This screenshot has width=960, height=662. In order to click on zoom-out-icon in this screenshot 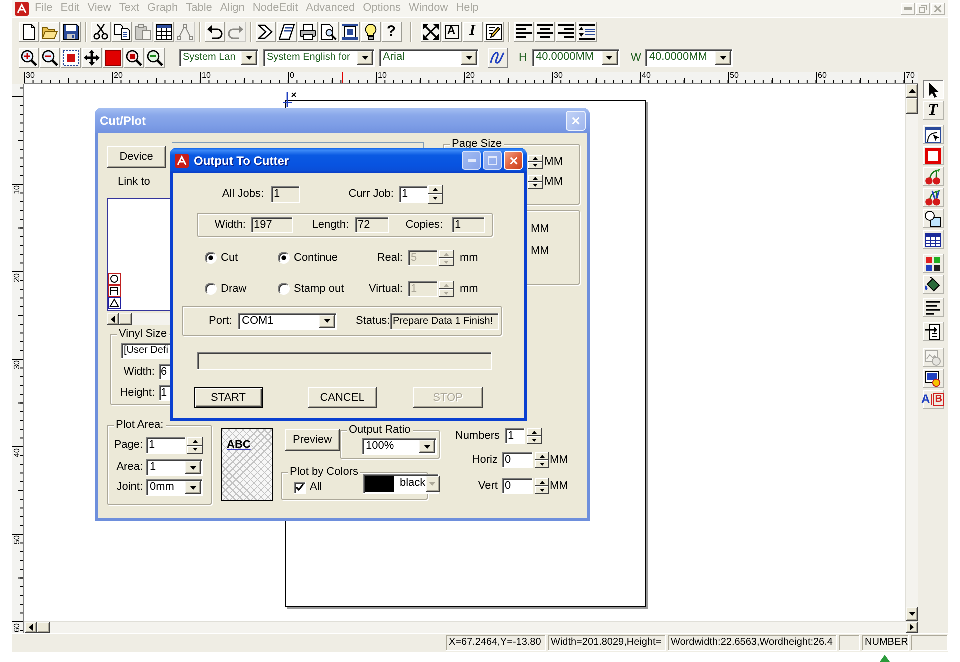, I will do `click(50, 58)`.